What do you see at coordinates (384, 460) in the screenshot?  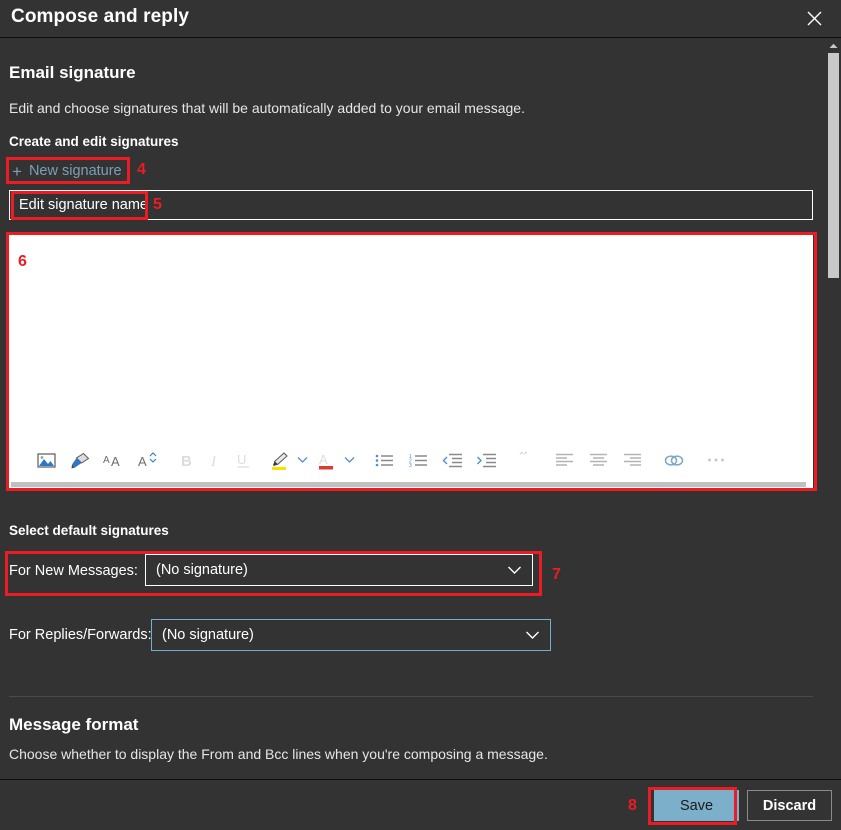 I see `bulleted-list-icon` at bounding box center [384, 460].